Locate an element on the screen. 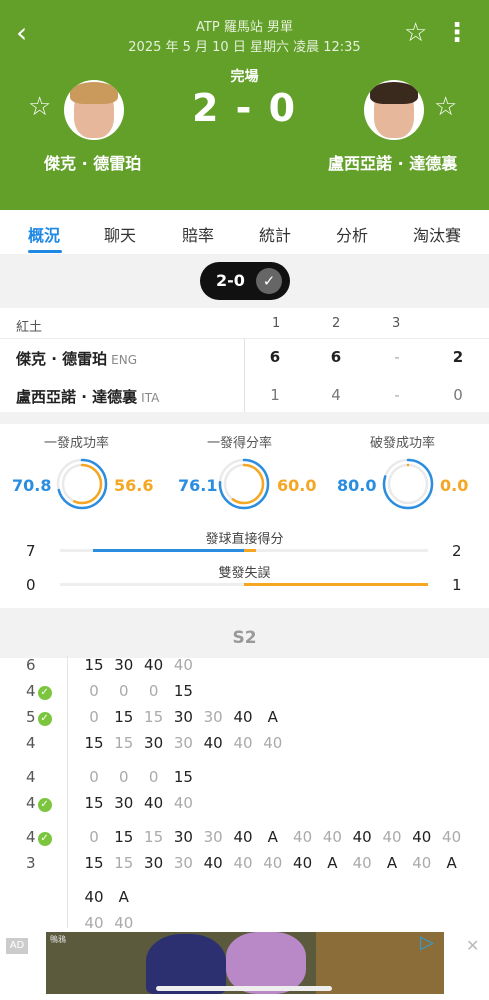 This screenshot has height=1000, width=489. player-name: 傑克 · 德雷珀 is located at coordinates (62, 359).